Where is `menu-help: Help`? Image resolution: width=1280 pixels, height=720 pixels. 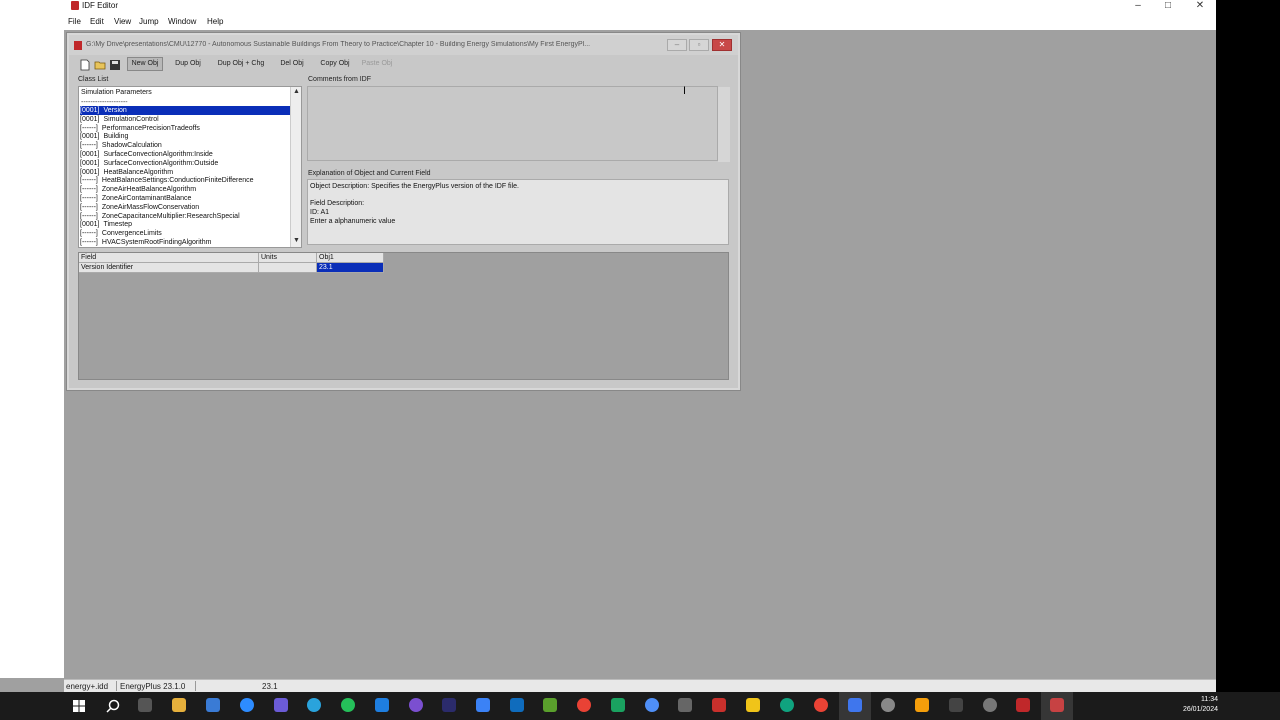 menu-help: Help is located at coordinates (215, 21).